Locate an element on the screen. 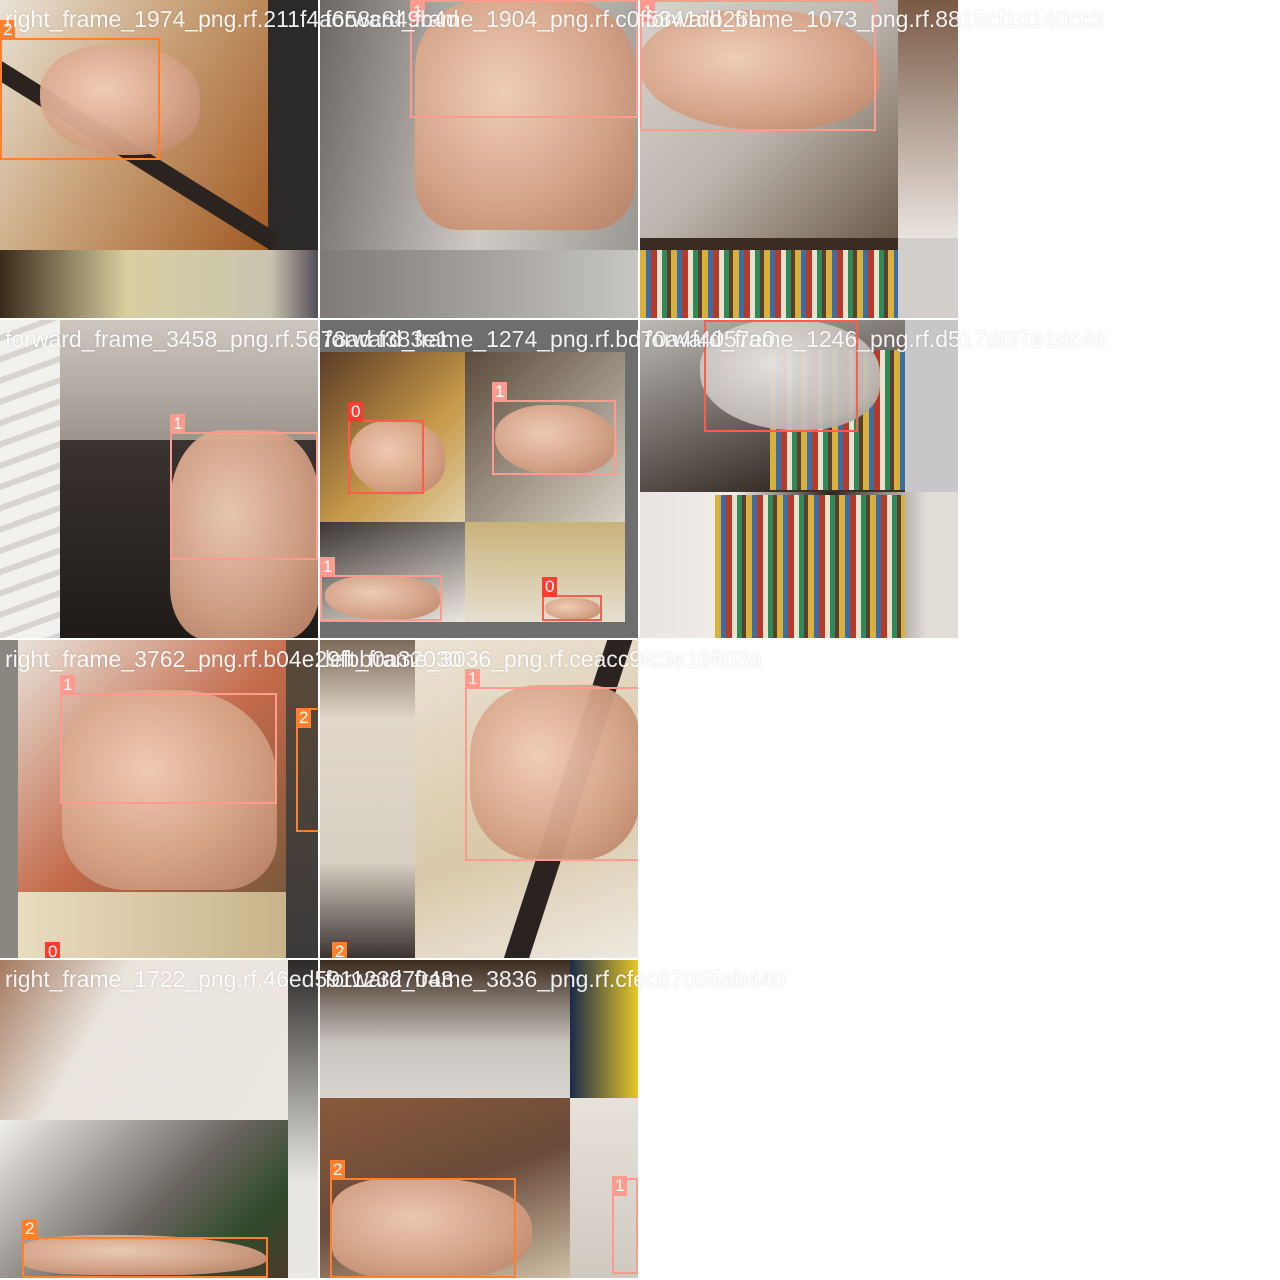 The width and height of the screenshot is (1280, 1280). image-filename: forward_frame_1246_png.rf.d517df37e1dc46 is located at coordinates (876, 339).